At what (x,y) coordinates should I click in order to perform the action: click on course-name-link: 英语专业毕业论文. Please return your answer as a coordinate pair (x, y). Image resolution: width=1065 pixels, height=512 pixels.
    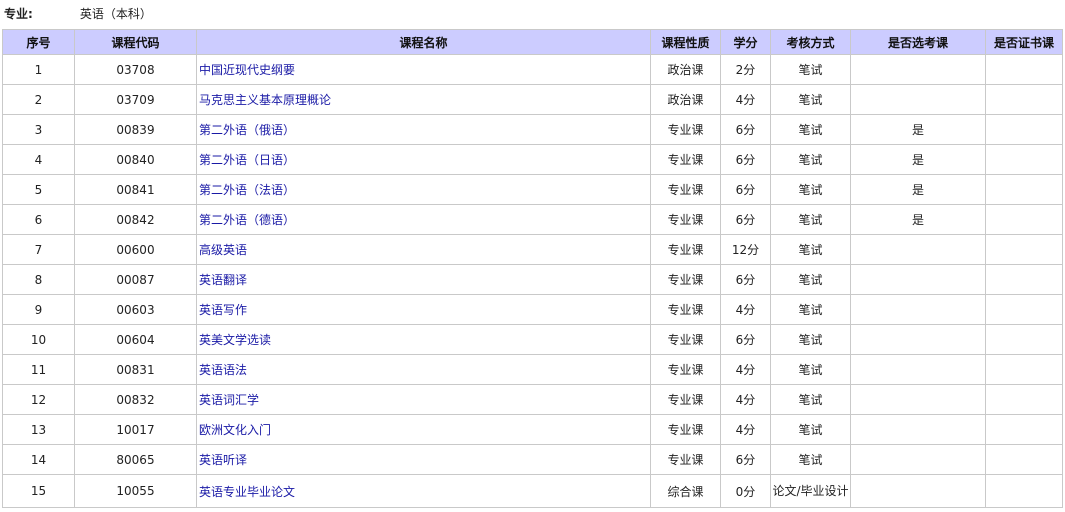
    Looking at the image, I should click on (247, 492).